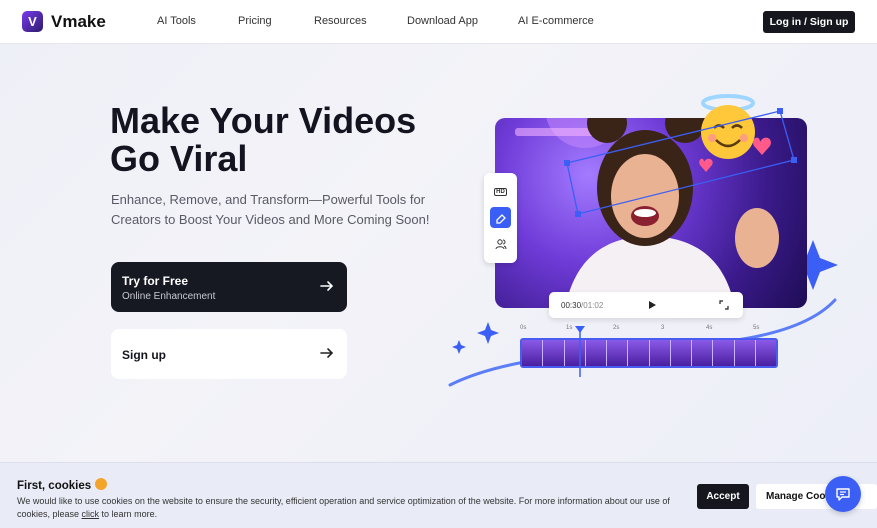 The height and width of the screenshot is (528, 877). I want to click on nav-pricing: Pricing, so click(255, 21).